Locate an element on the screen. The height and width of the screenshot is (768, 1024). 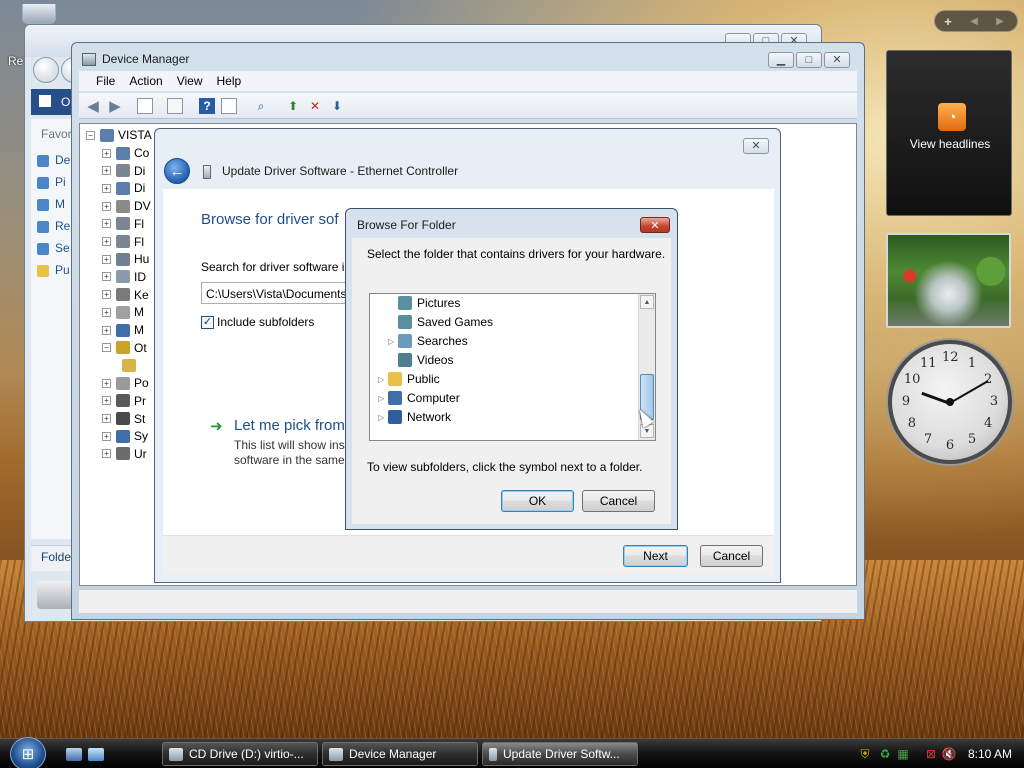
folder-item: Pictures is located at coordinates (424, 303).